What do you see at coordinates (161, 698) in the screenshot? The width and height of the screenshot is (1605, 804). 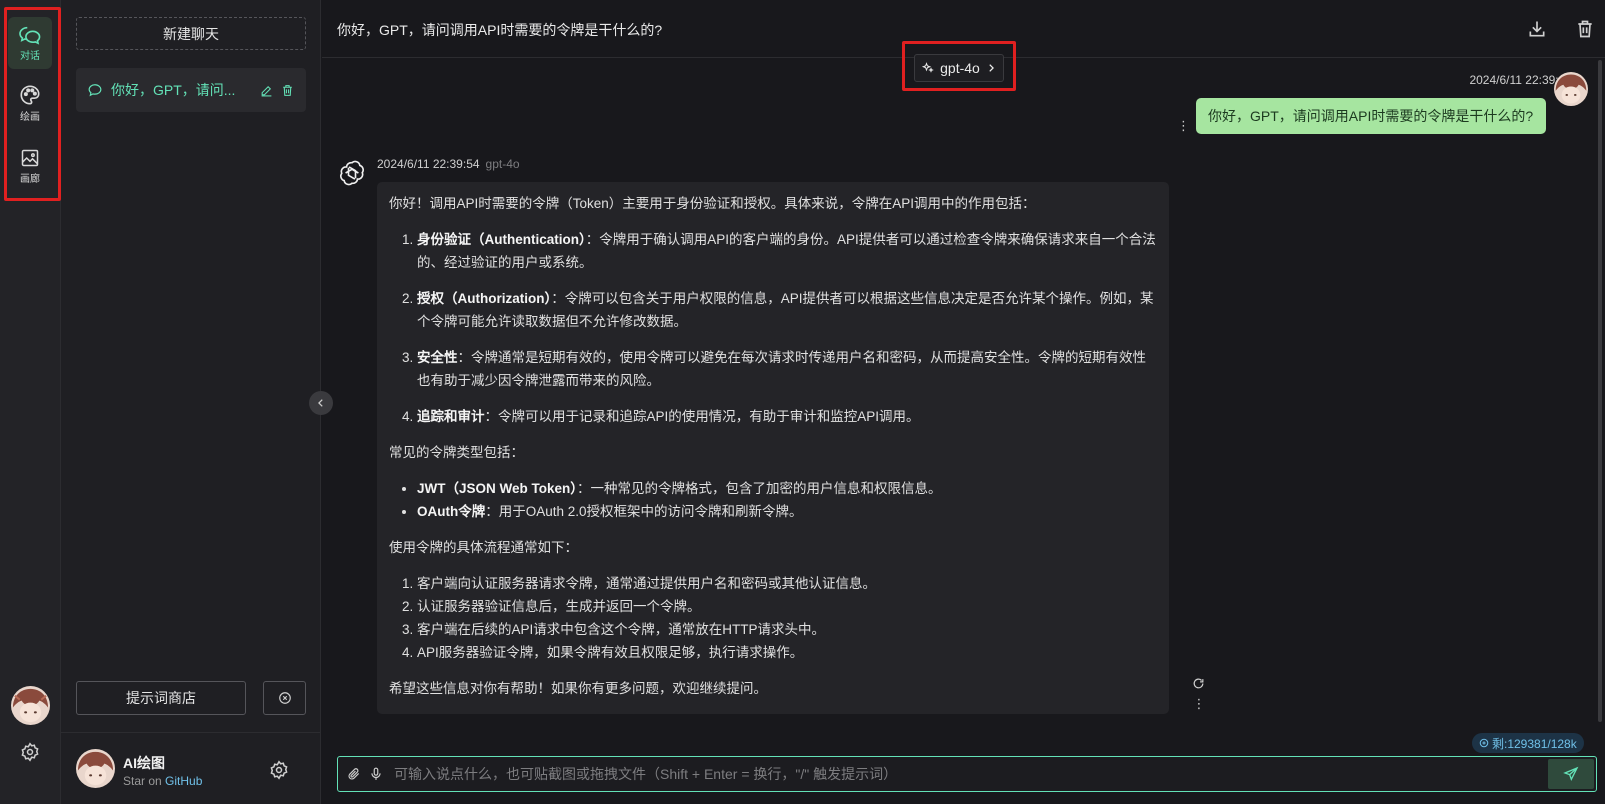 I see `prompt-store-button: 提示词商店` at bounding box center [161, 698].